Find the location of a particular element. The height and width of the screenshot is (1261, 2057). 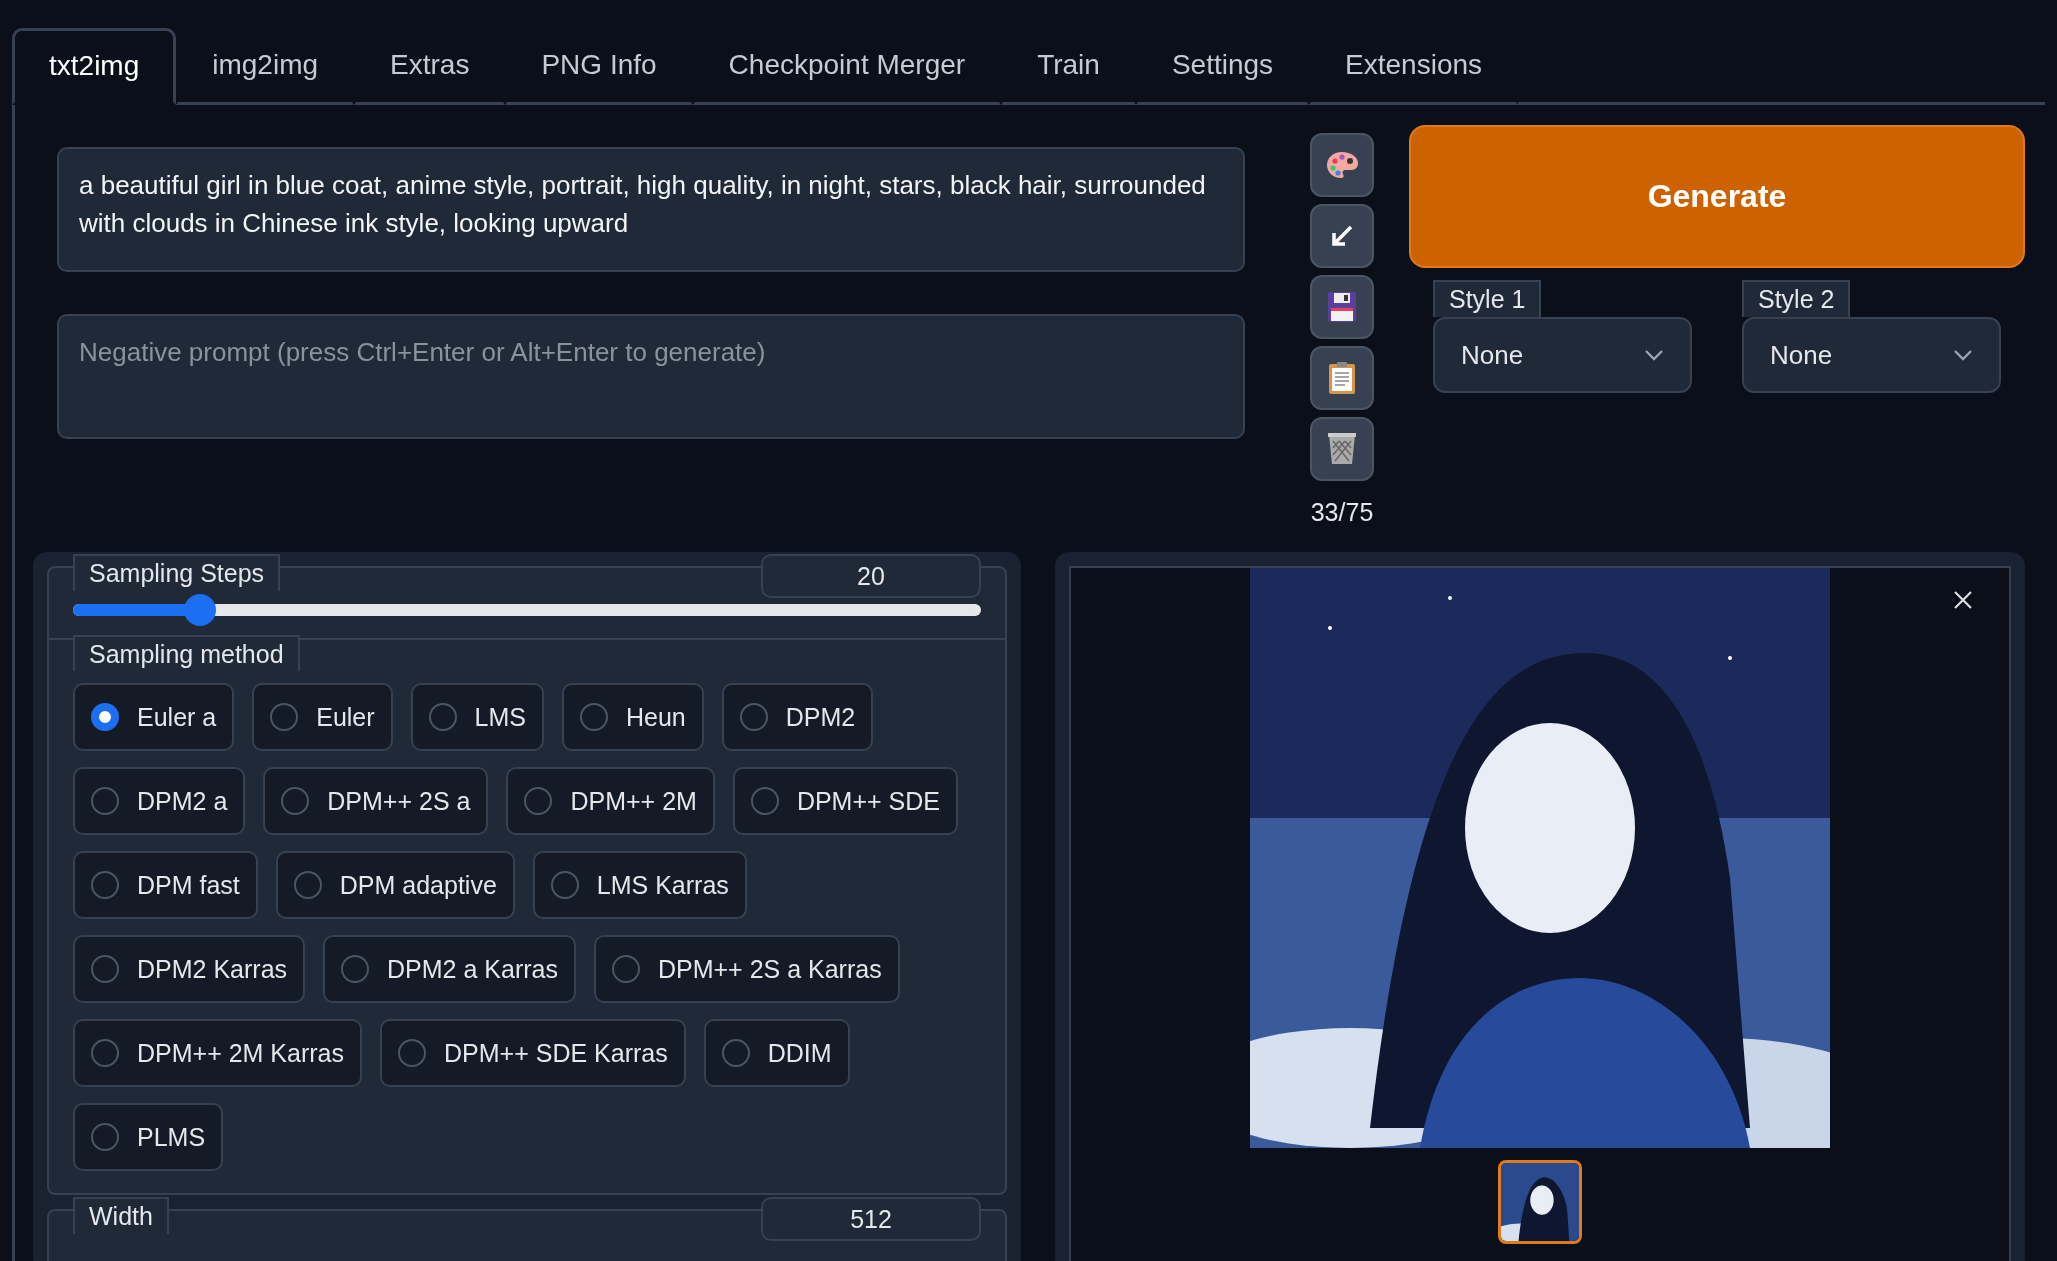

tab: Train is located at coordinates (1068, 66).